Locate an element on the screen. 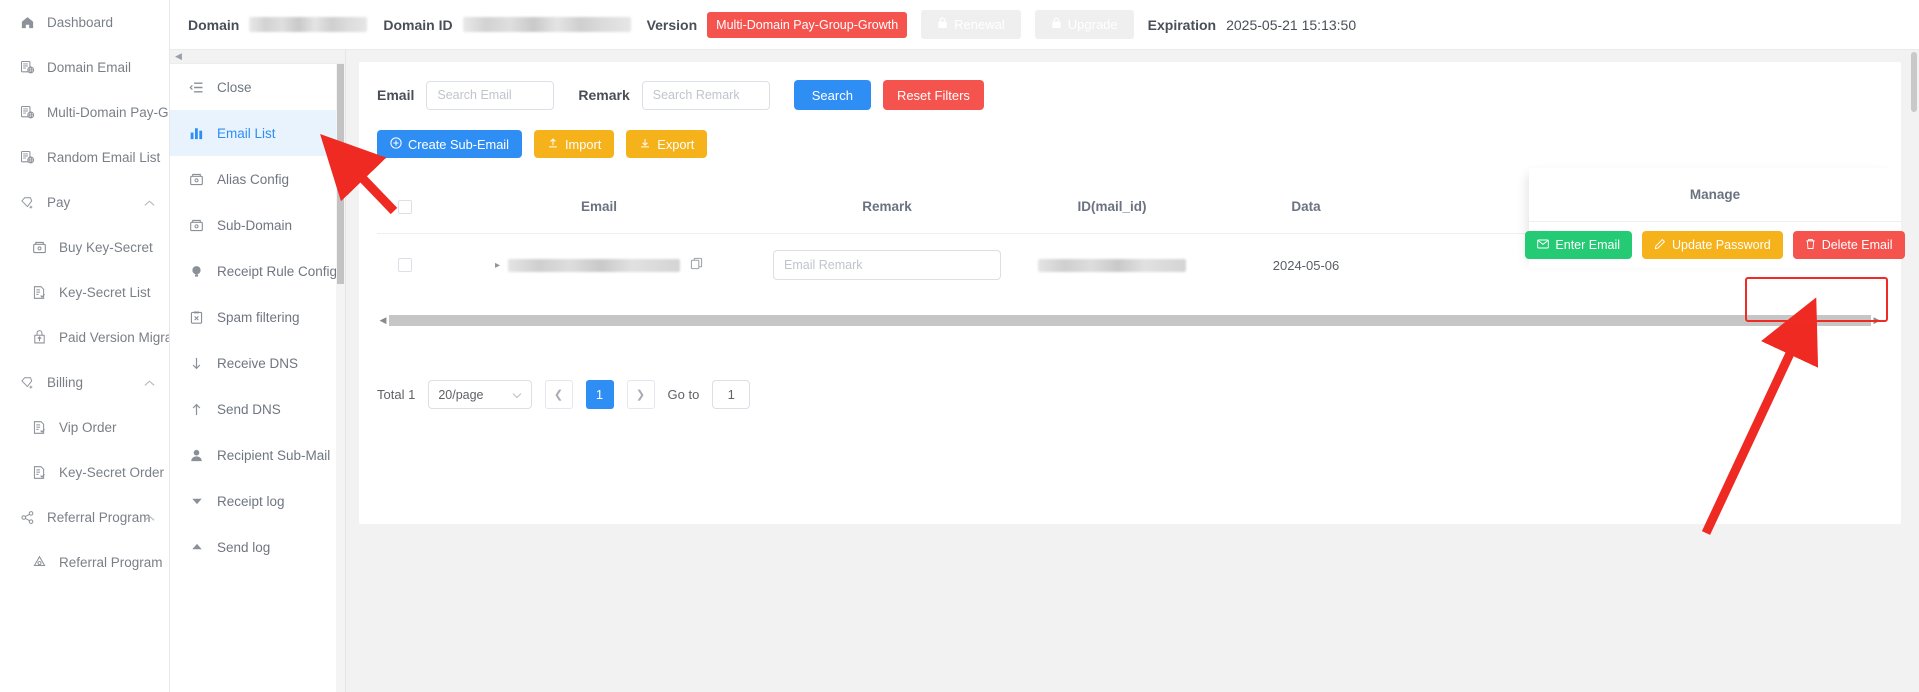 Image resolution: width=1919 pixels, height=692 pixels. secondary-item-email-list: Email List is located at coordinates (257, 133).